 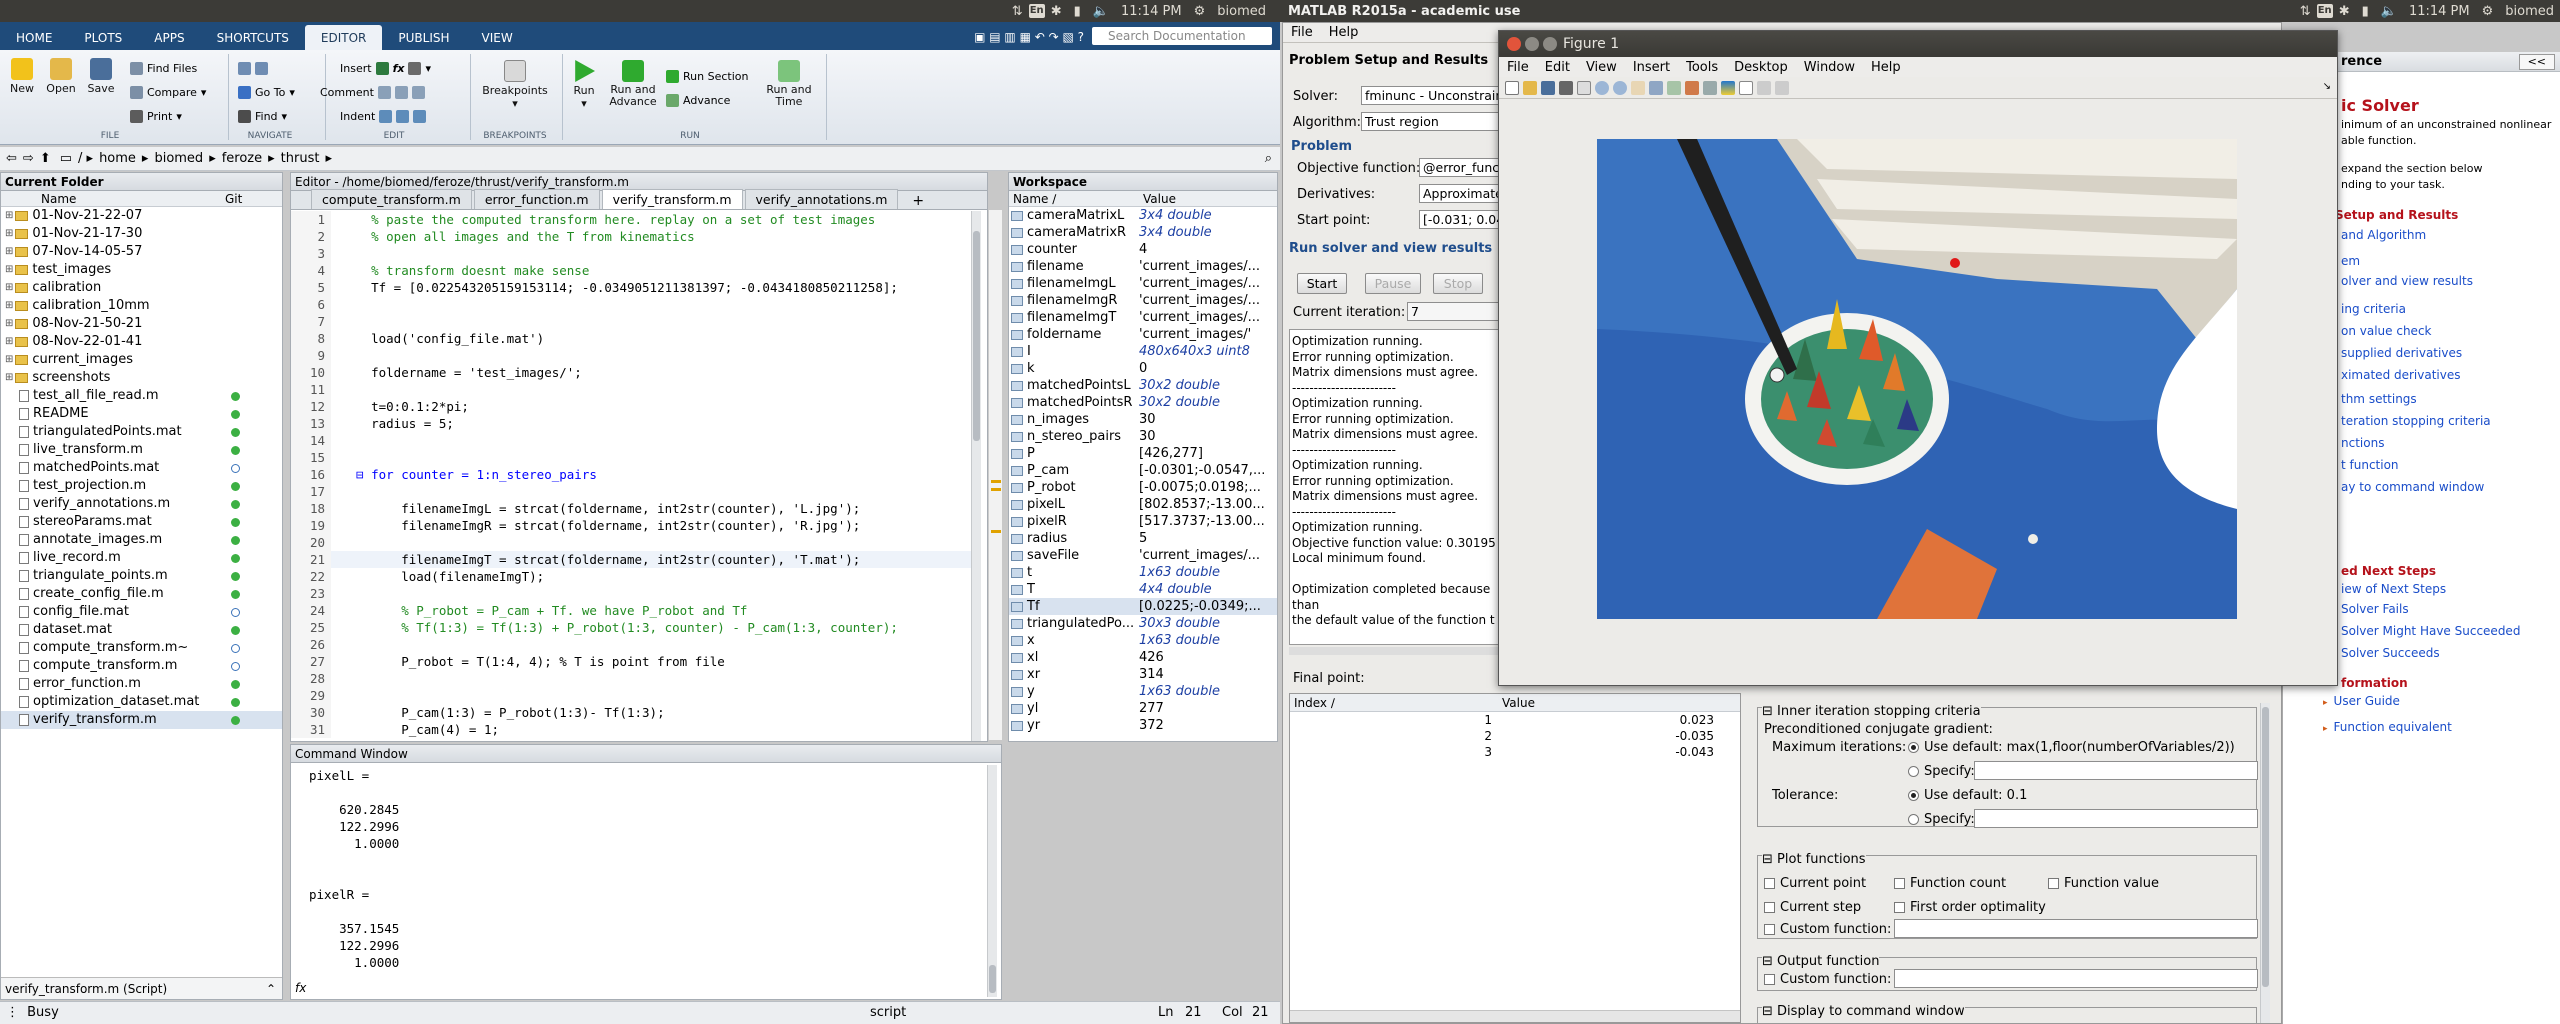 I want to click on workspace-row: P [426,277], so click(x=1143, y=453).